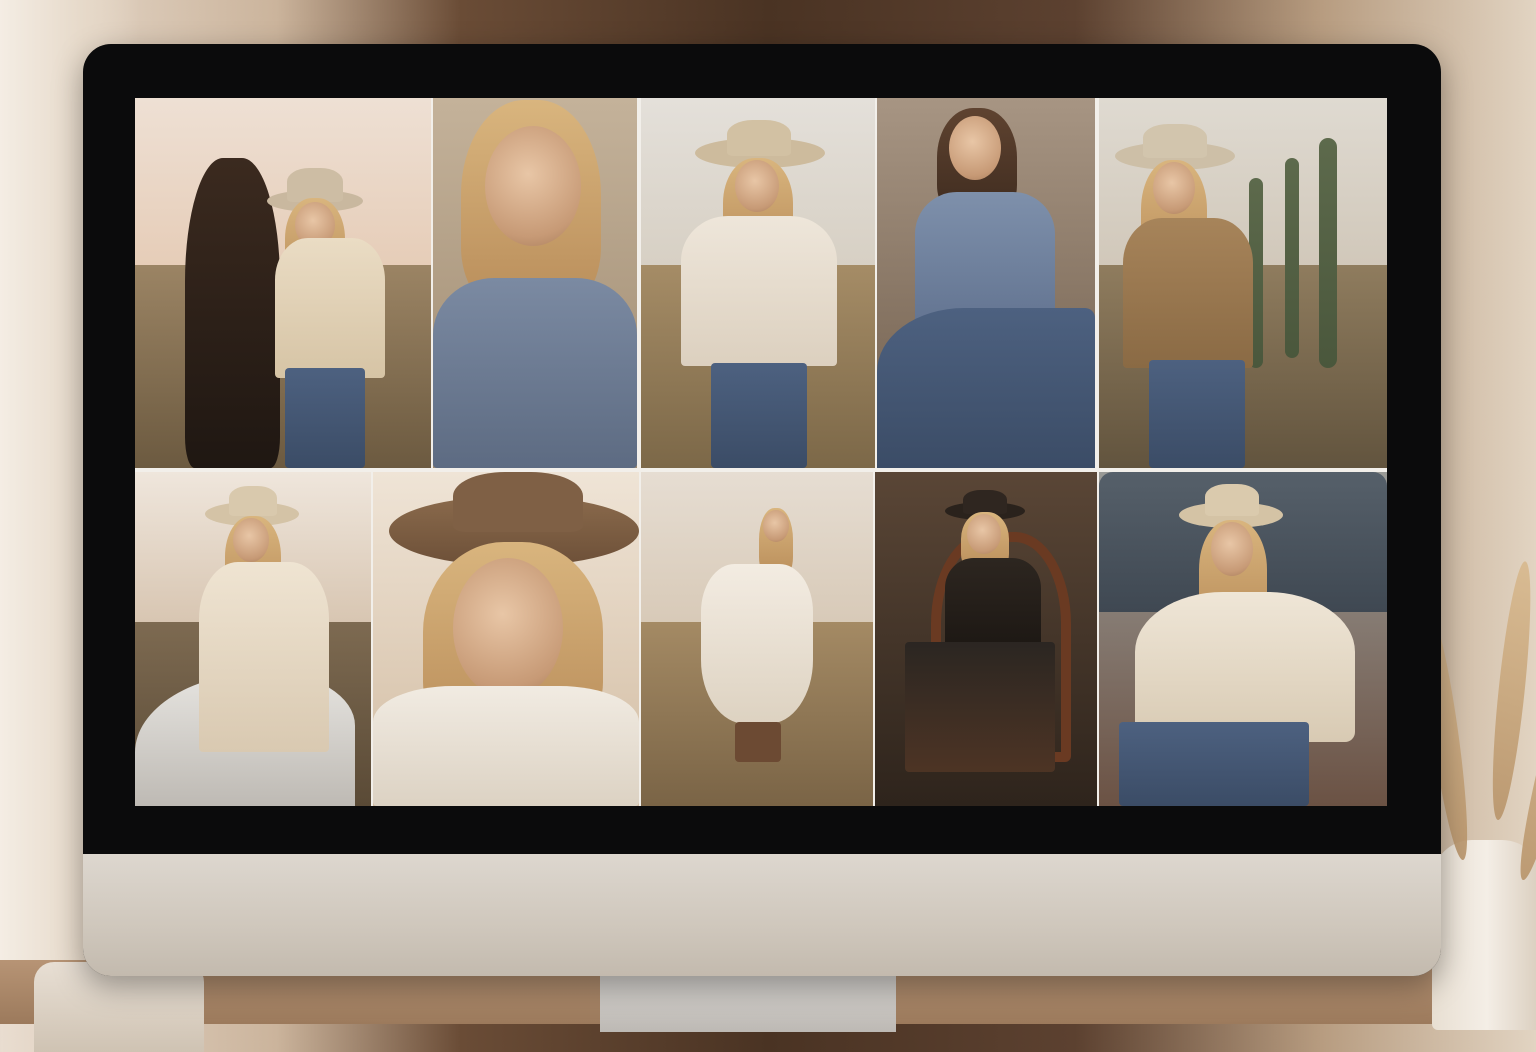  Describe the element at coordinates (762, 915) in the screenshot. I see `monitor-chin` at that location.